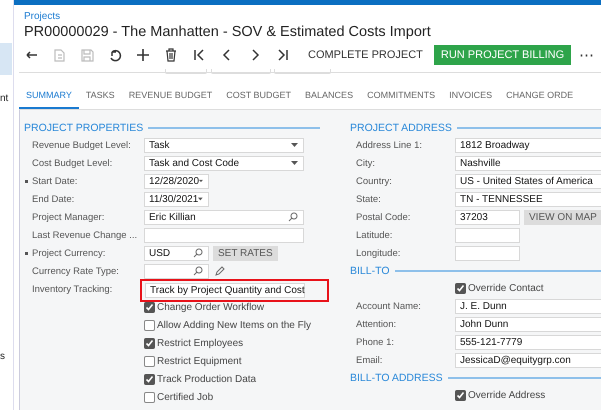 This screenshot has width=601, height=410. What do you see at coordinates (210, 307) in the screenshot?
I see `checkbox-label: Change Order Workflow` at bounding box center [210, 307].